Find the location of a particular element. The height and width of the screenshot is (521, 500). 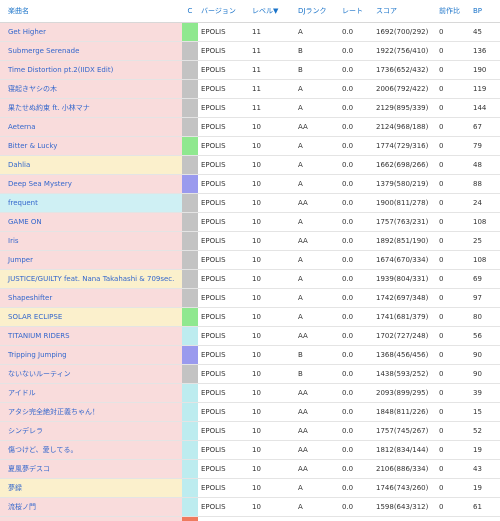

song-title-link: Iris is located at coordinates (91, 241).